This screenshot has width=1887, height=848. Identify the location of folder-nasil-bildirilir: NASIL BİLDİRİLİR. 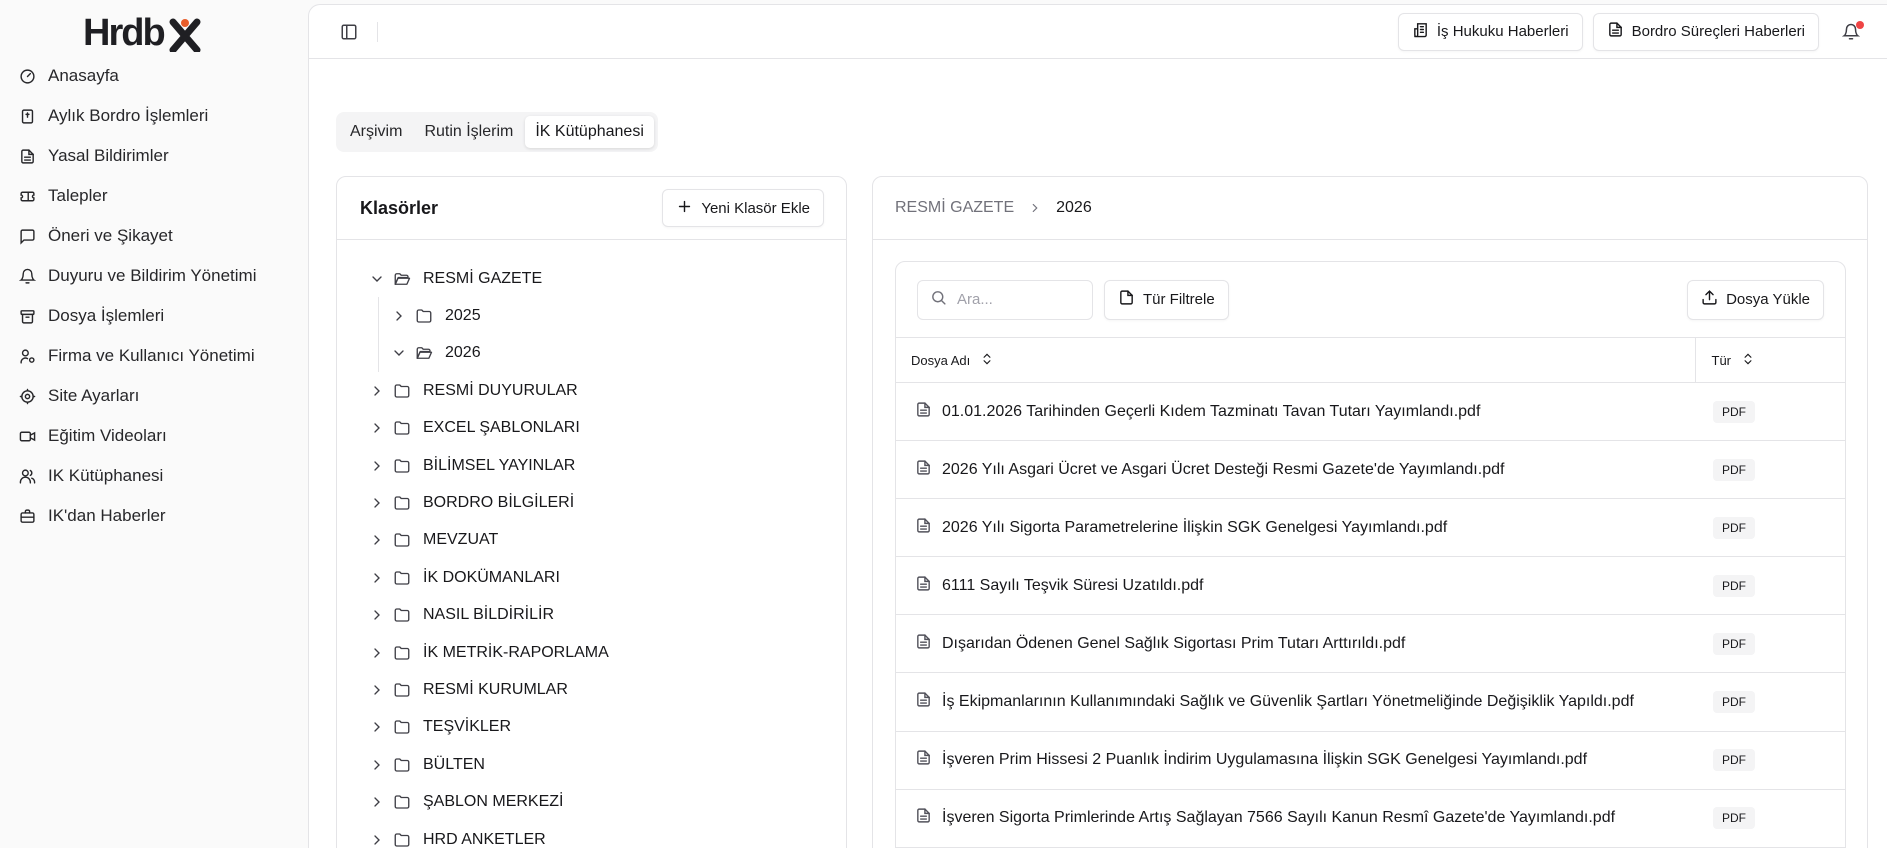
(591, 615).